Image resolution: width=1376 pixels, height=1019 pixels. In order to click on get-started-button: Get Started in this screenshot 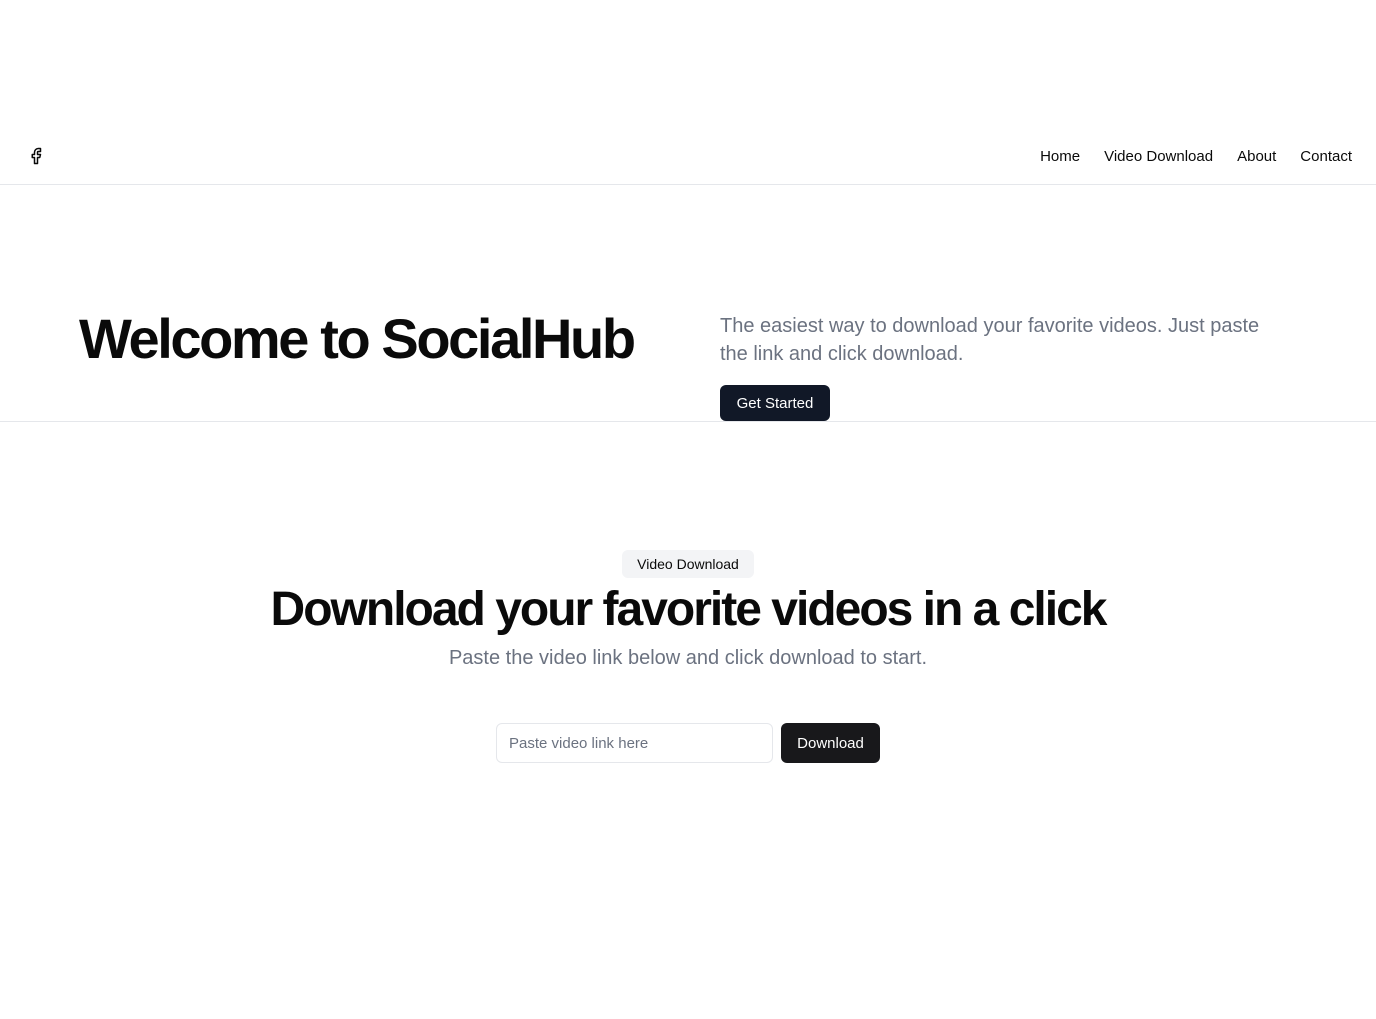, I will do `click(775, 403)`.